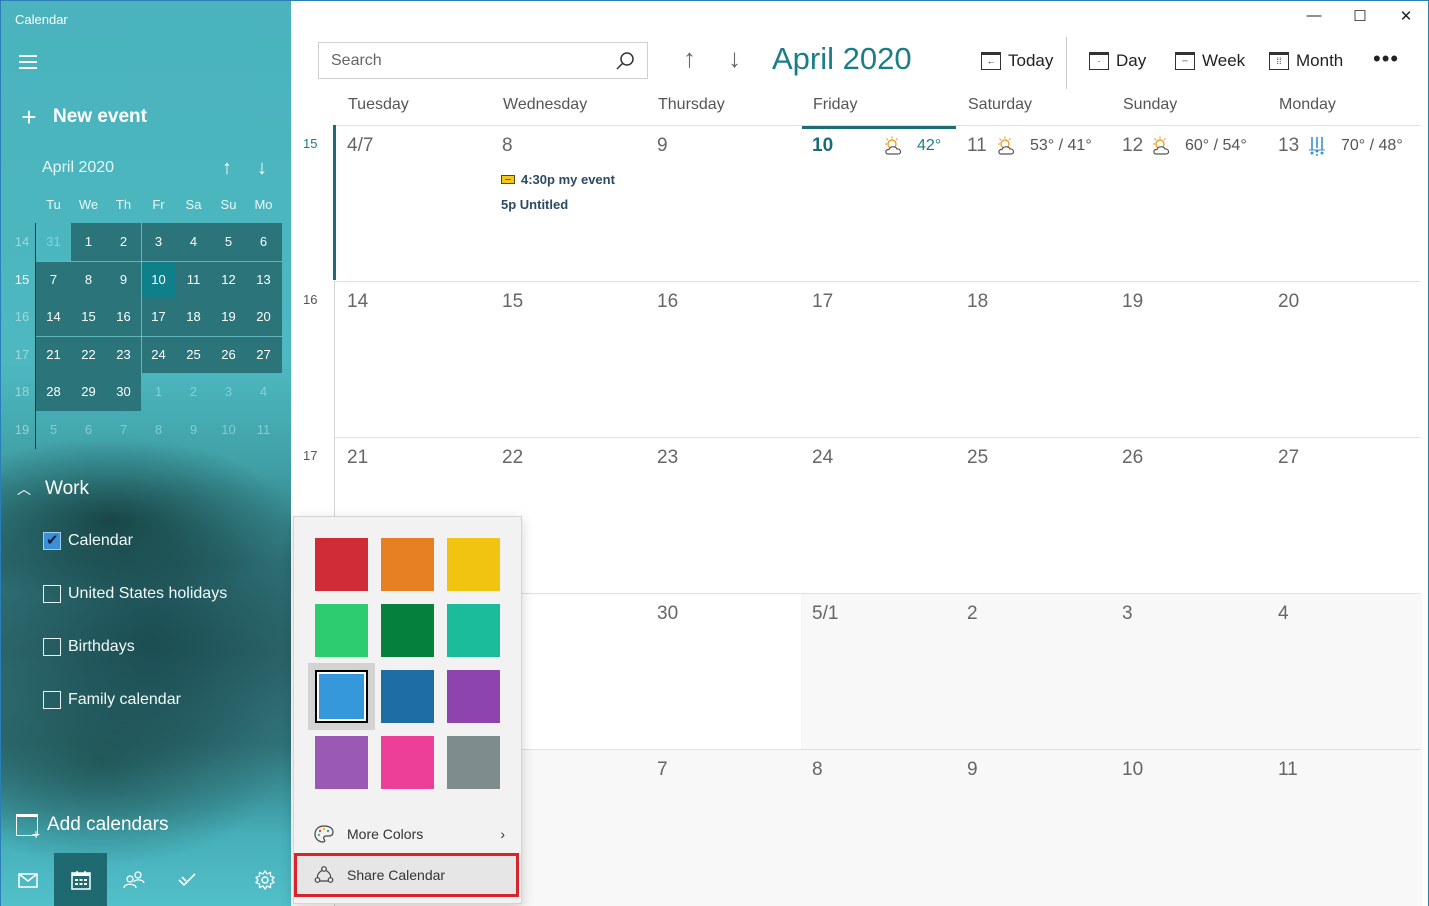 This screenshot has width=1429, height=906. Describe the element at coordinates (53, 354) in the screenshot. I see `mini-day: 21` at that location.